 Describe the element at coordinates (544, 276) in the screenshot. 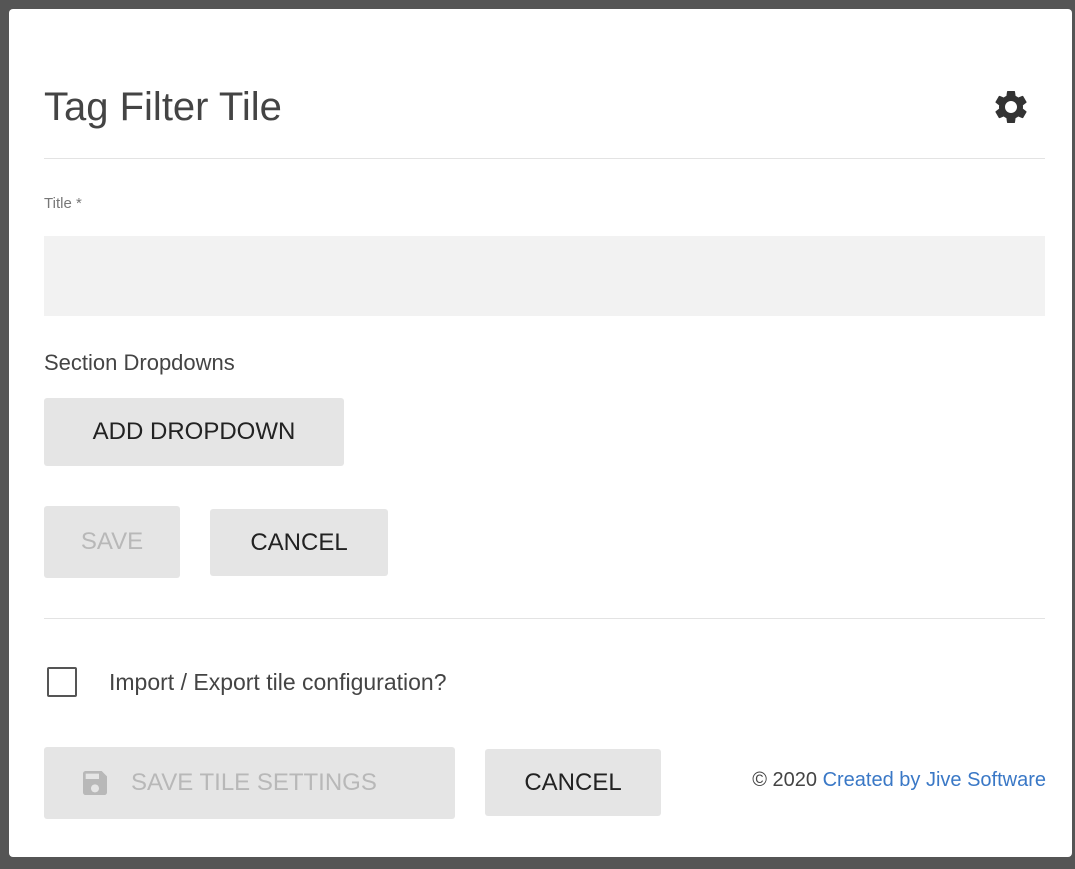

I see `title-input` at that location.